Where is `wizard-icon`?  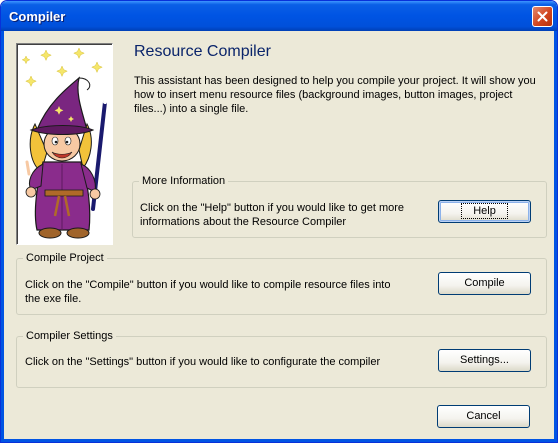
wizard-icon is located at coordinates (64, 143).